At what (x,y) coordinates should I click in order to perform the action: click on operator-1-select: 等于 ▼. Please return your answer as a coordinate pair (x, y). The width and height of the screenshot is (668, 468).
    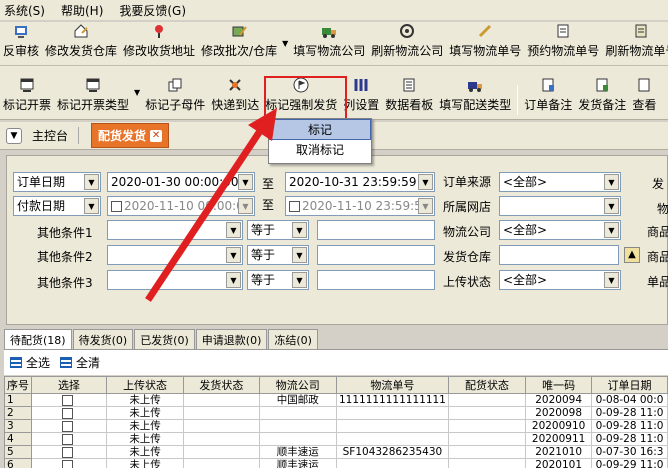
    Looking at the image, I should click on (278, 230).